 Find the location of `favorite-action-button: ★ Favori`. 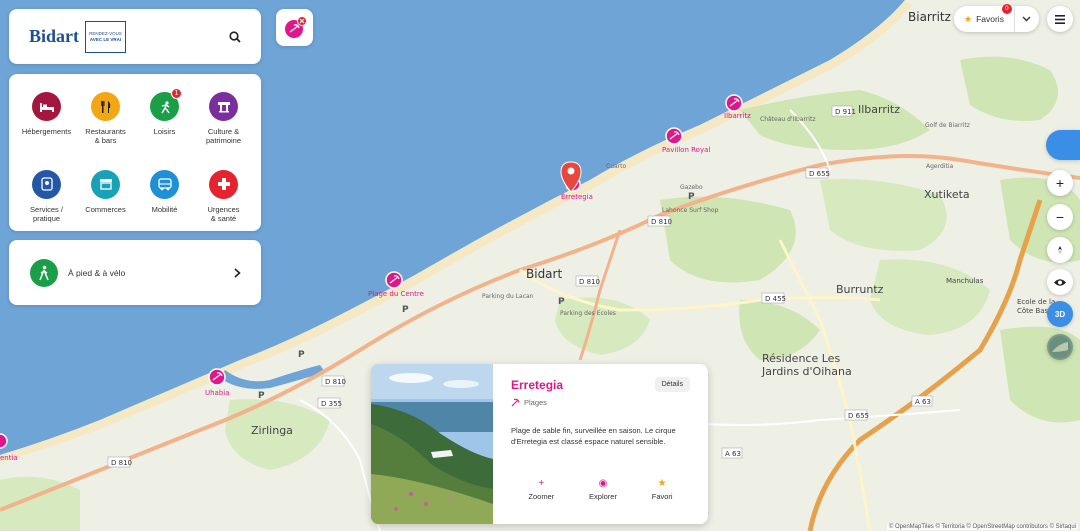

favorite-action-button: ★ Favori is located at coordinates (662, 489).